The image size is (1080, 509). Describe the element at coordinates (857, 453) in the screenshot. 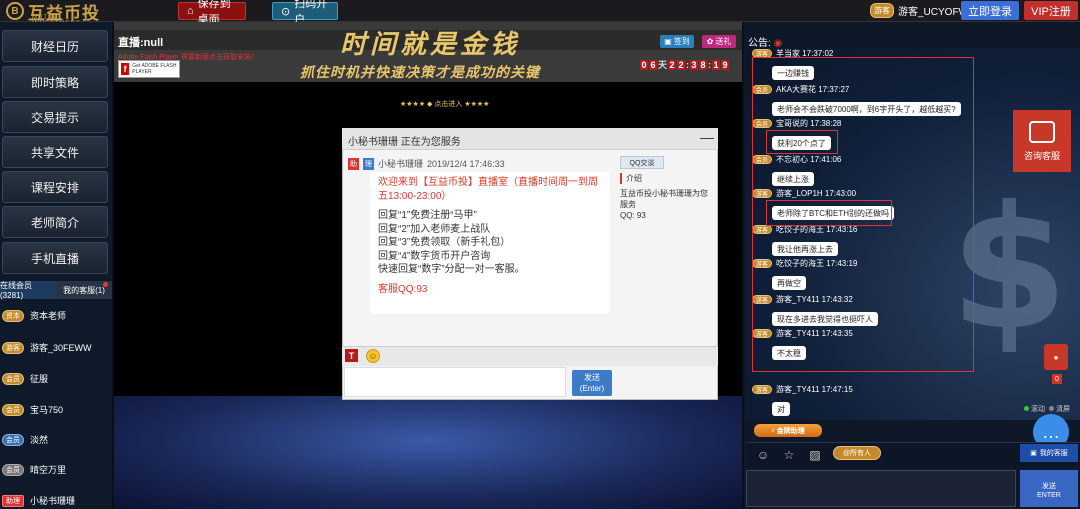

I see `mention-all-button: @所有人` at that location.